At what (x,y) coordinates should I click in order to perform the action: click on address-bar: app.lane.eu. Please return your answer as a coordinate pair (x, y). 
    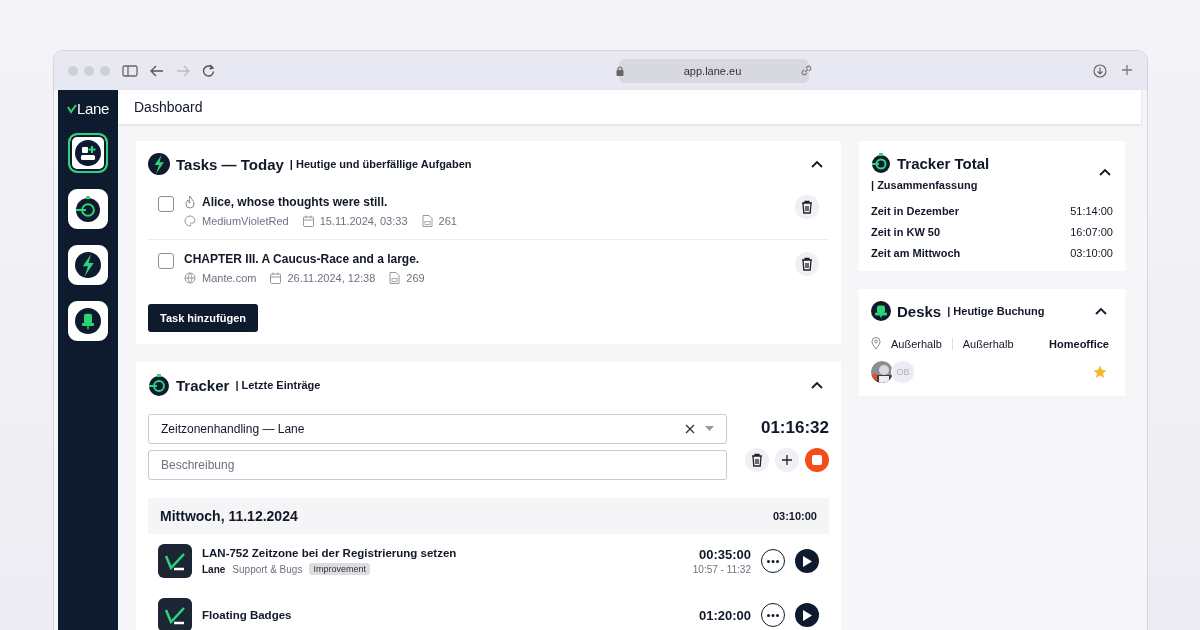
    Looking at the image, I should click on (714, 70).